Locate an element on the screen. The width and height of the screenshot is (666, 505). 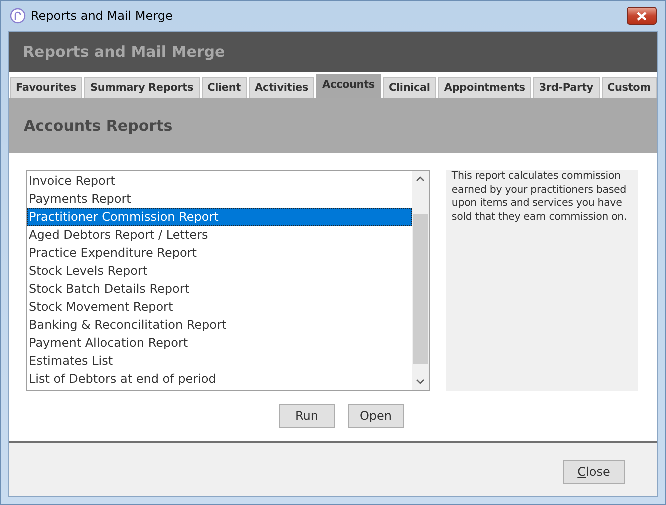
tab: Clinical is located at coordinates (409, 87).